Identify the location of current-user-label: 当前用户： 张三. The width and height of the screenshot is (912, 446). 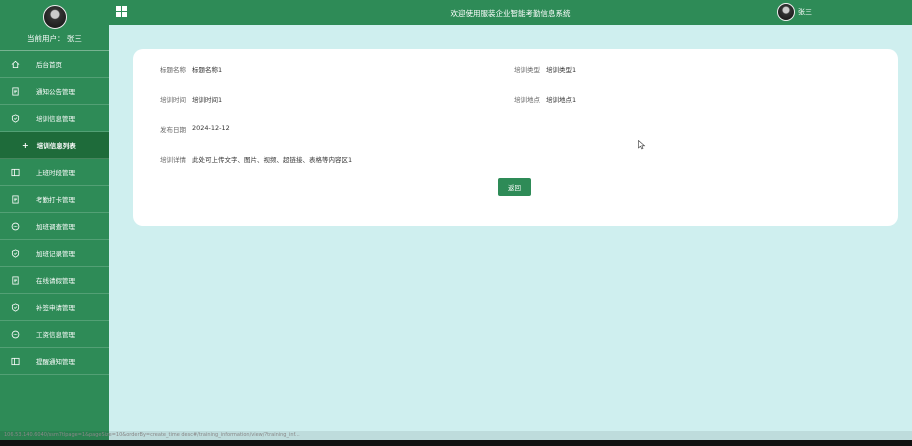
(54, 38).